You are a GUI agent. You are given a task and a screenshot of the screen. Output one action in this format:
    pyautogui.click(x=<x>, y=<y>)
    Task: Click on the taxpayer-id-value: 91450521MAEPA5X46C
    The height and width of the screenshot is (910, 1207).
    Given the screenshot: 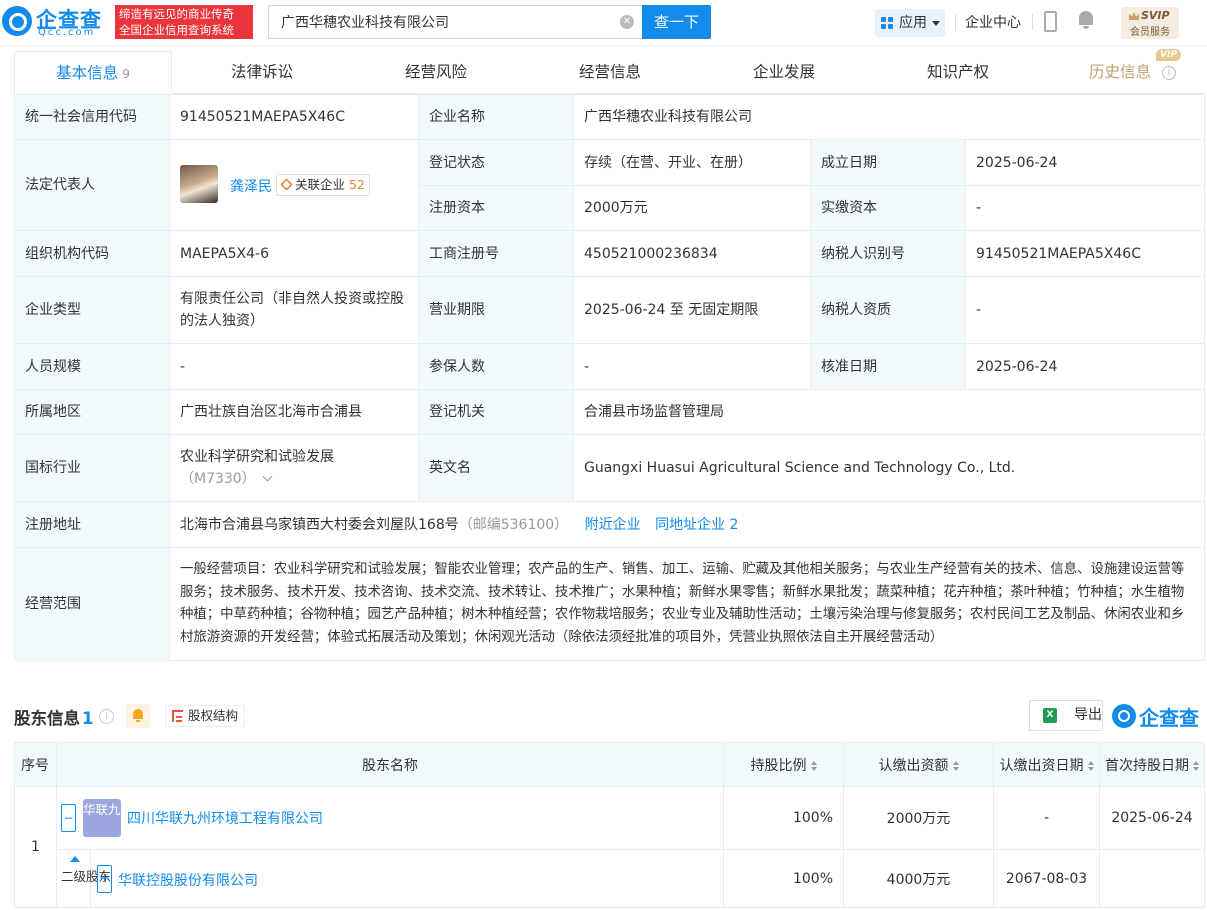 What is the action you would take?
    pyautogui.click(x=1085, y=253)
    